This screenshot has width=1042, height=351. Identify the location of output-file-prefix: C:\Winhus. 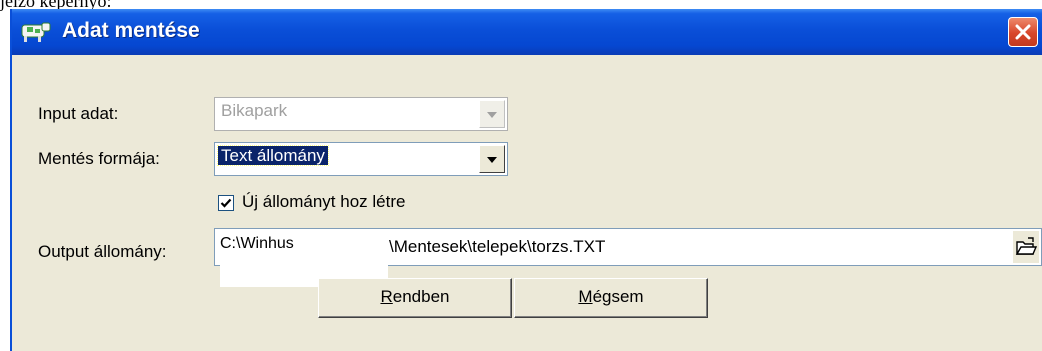
(257, 243).